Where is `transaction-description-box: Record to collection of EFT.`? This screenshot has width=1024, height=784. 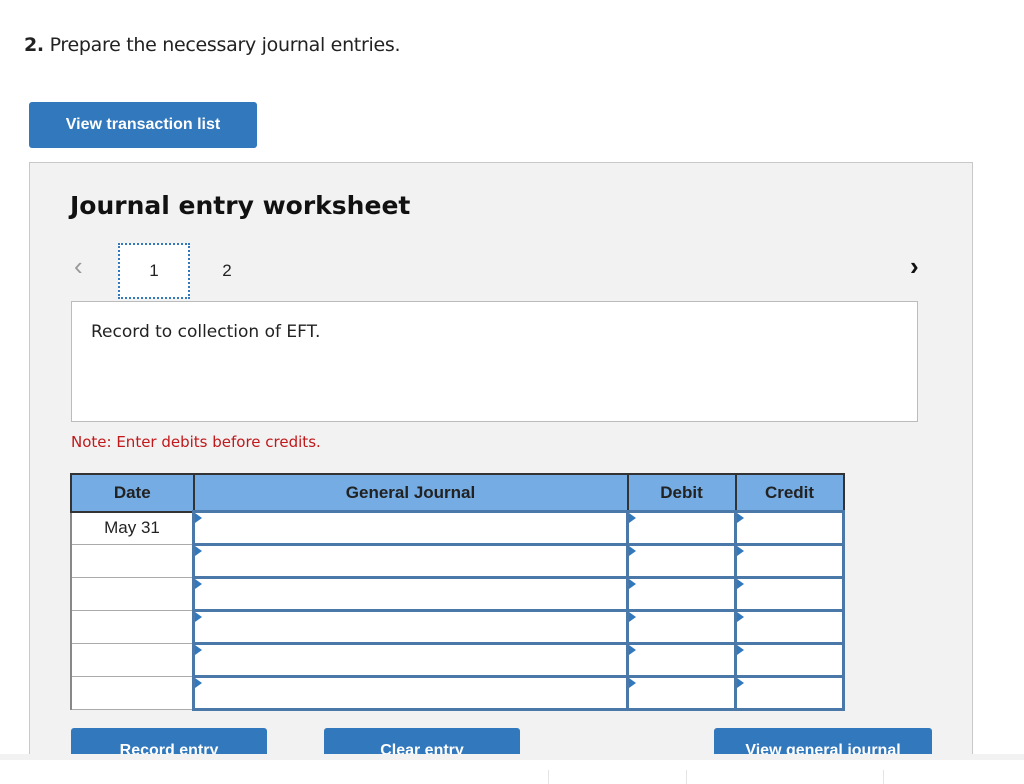
transaction-description-box: Record to collection of EFT. is located at coordinates (494, 361).